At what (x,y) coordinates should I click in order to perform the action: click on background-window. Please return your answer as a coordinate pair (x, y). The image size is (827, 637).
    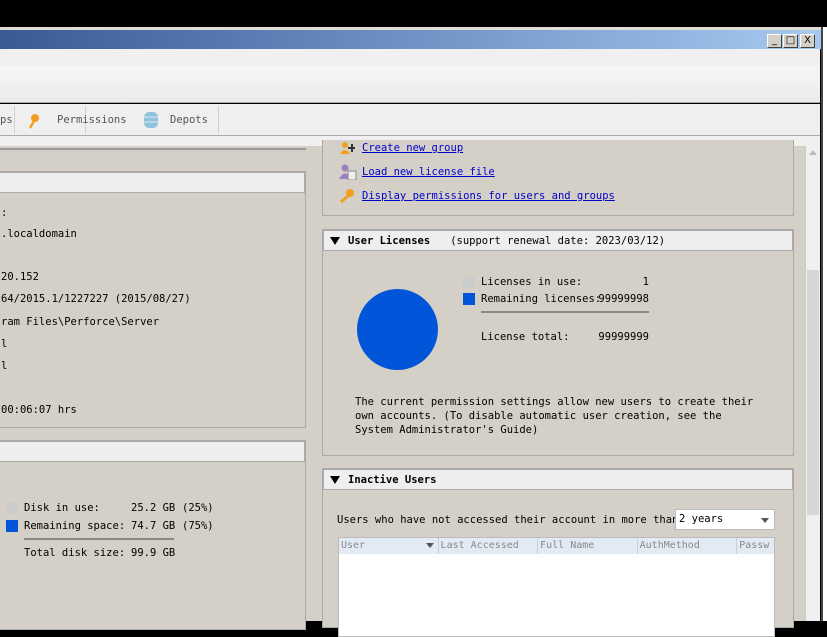
    Looking at the image, I should click on (824, 324).